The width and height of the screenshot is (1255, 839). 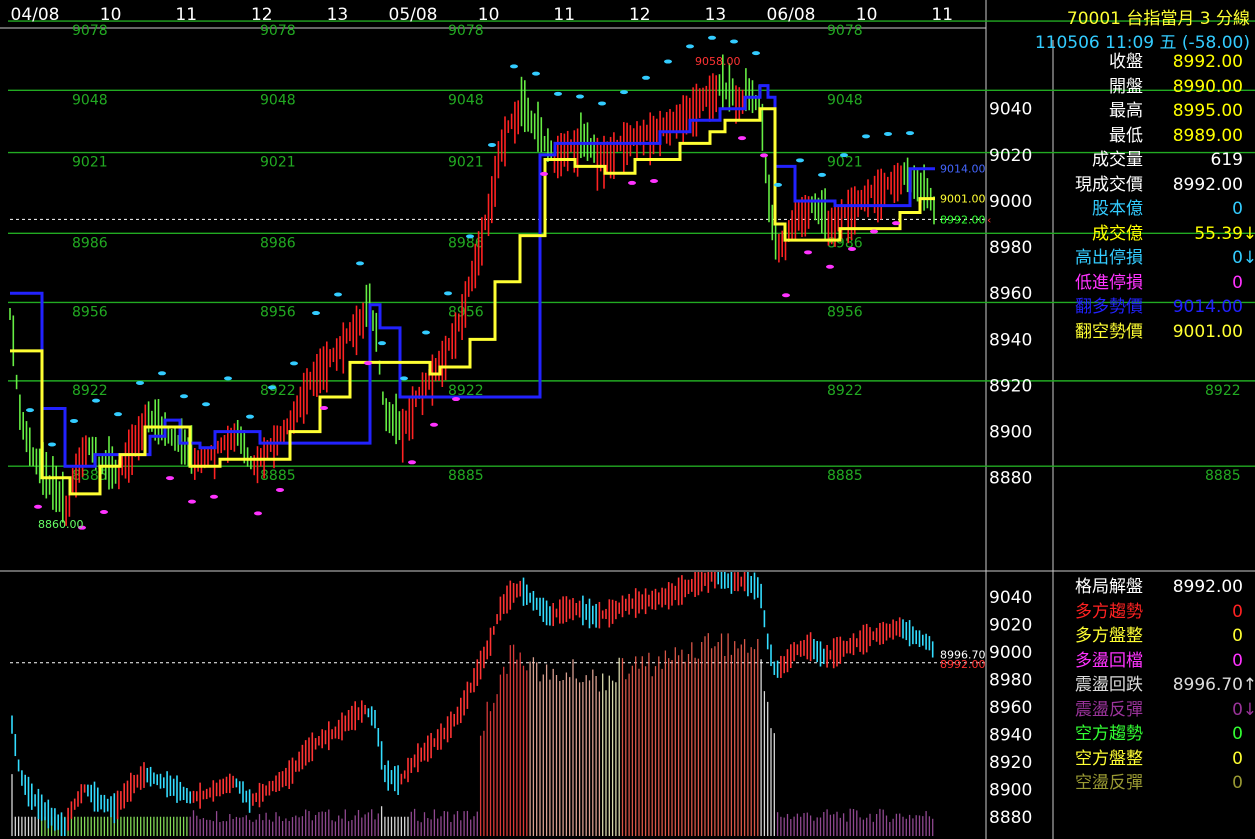 I want to click on panel-label: 空盪反彈, so click(x=1109, y=783).